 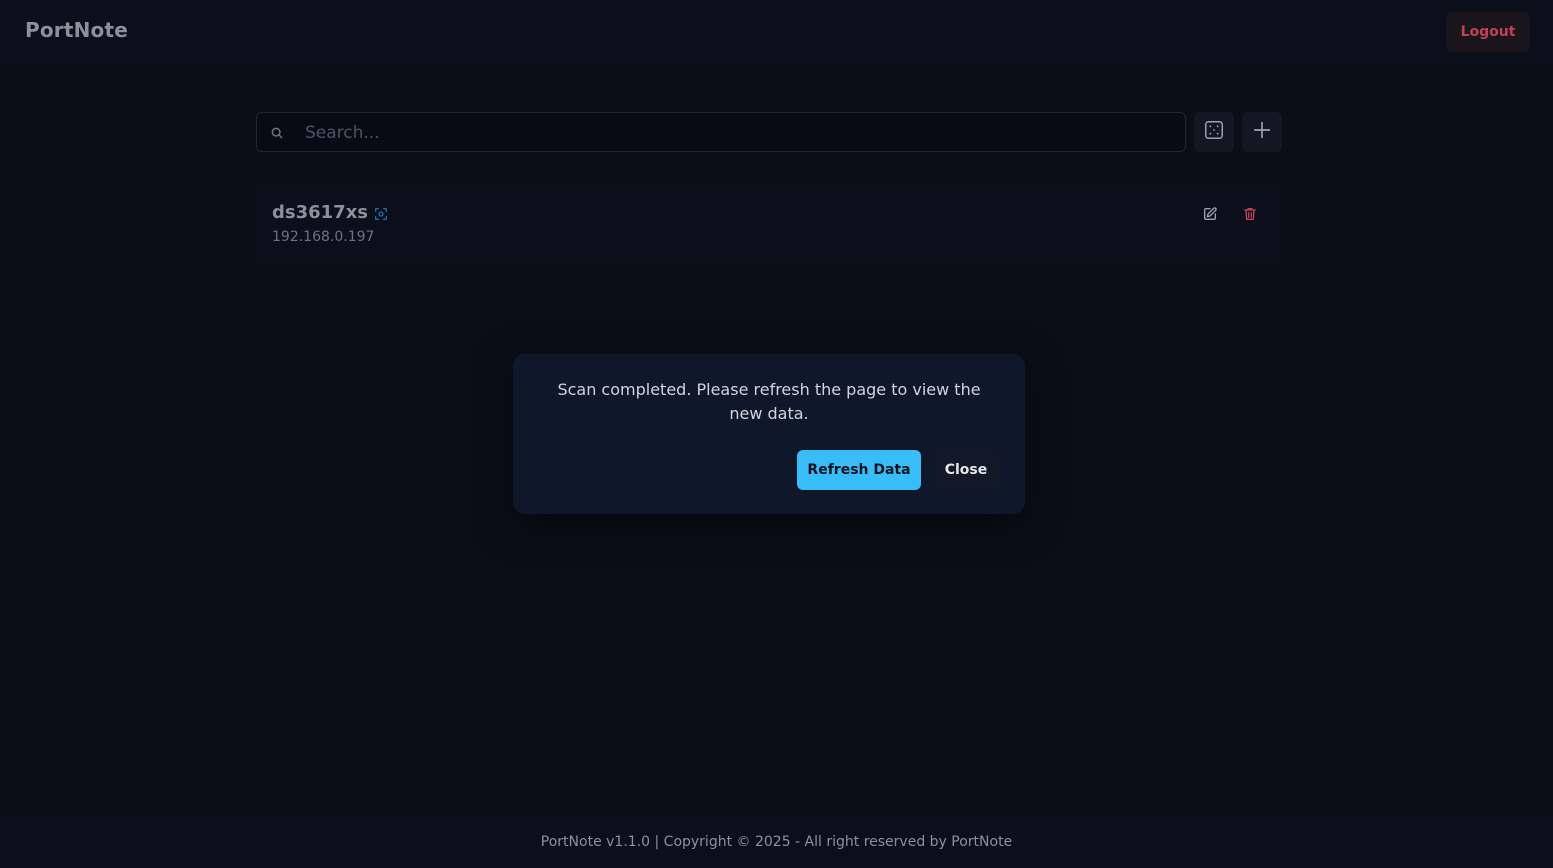 I want to click on logout-button: Logout, so click(x=1488, y=32).